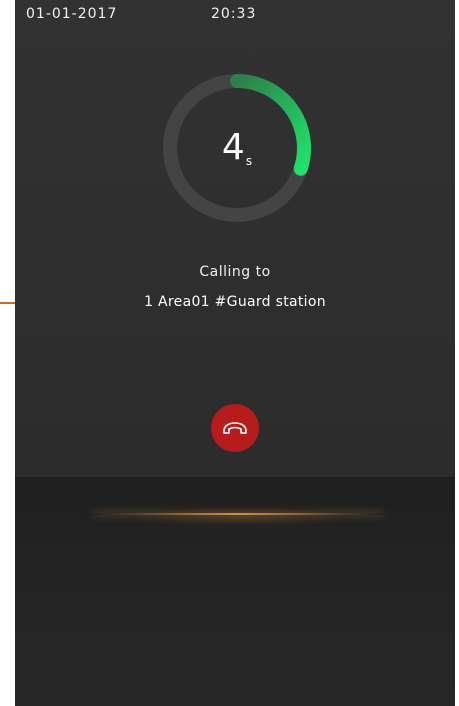 This screenshot has width=459, height=706. I want to click on hangup-button, so click(235, 428).